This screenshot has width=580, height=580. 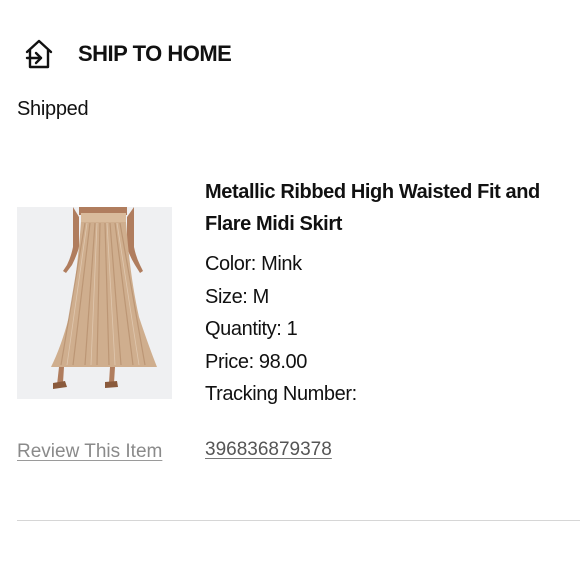 I want to click on product-image, so click(x=94, y=303).